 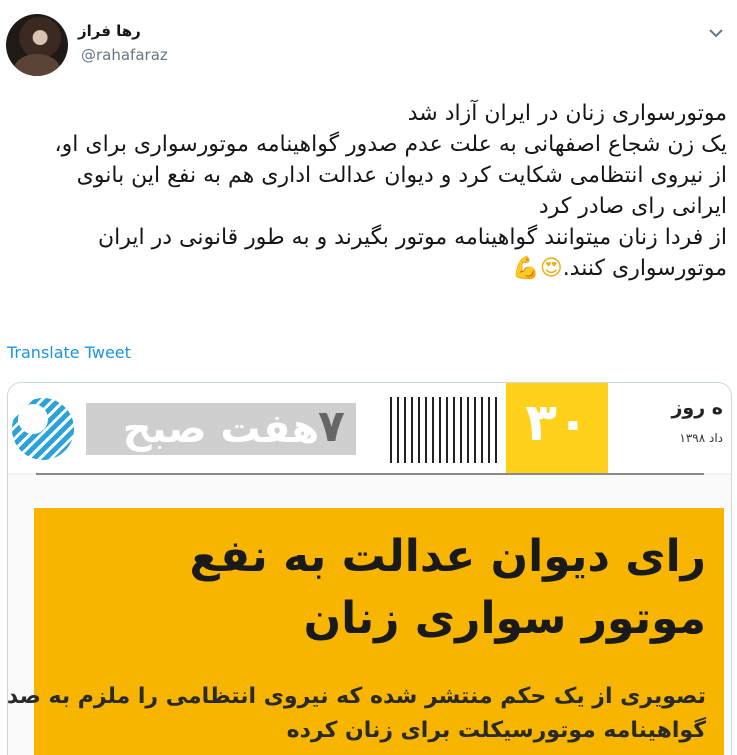 What do you see at coordinates (221, 429) in the screenshot?
I see `newspaper-name: هفت صبح` at bounding box center [221, 429].